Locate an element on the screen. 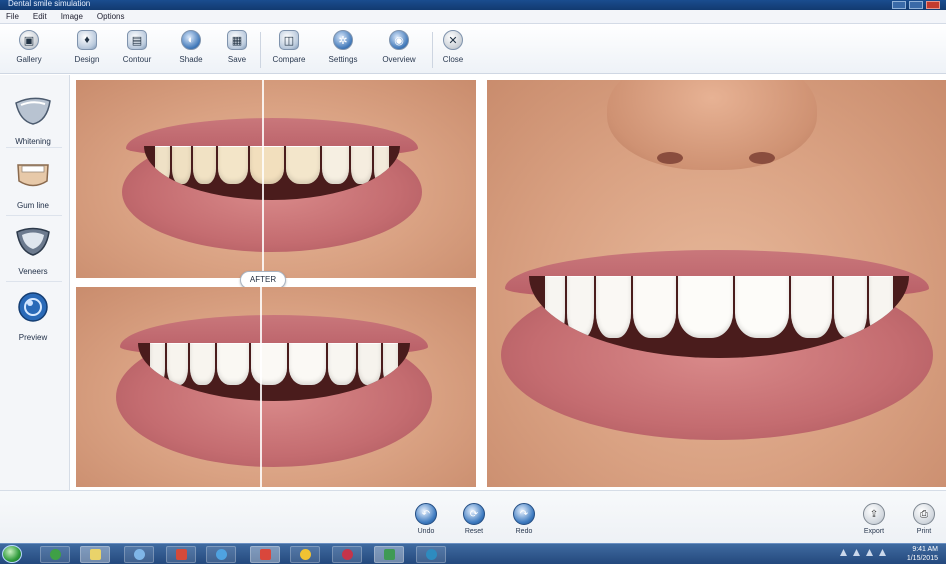  clock-date: 1/15/2015 is located at coordinates (922, 558).